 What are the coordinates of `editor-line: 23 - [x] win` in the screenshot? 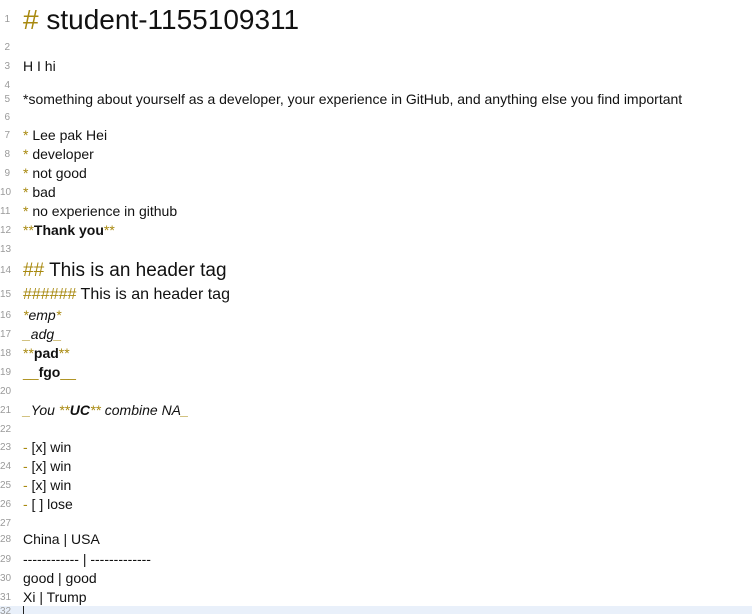 It's located at (376, 447).